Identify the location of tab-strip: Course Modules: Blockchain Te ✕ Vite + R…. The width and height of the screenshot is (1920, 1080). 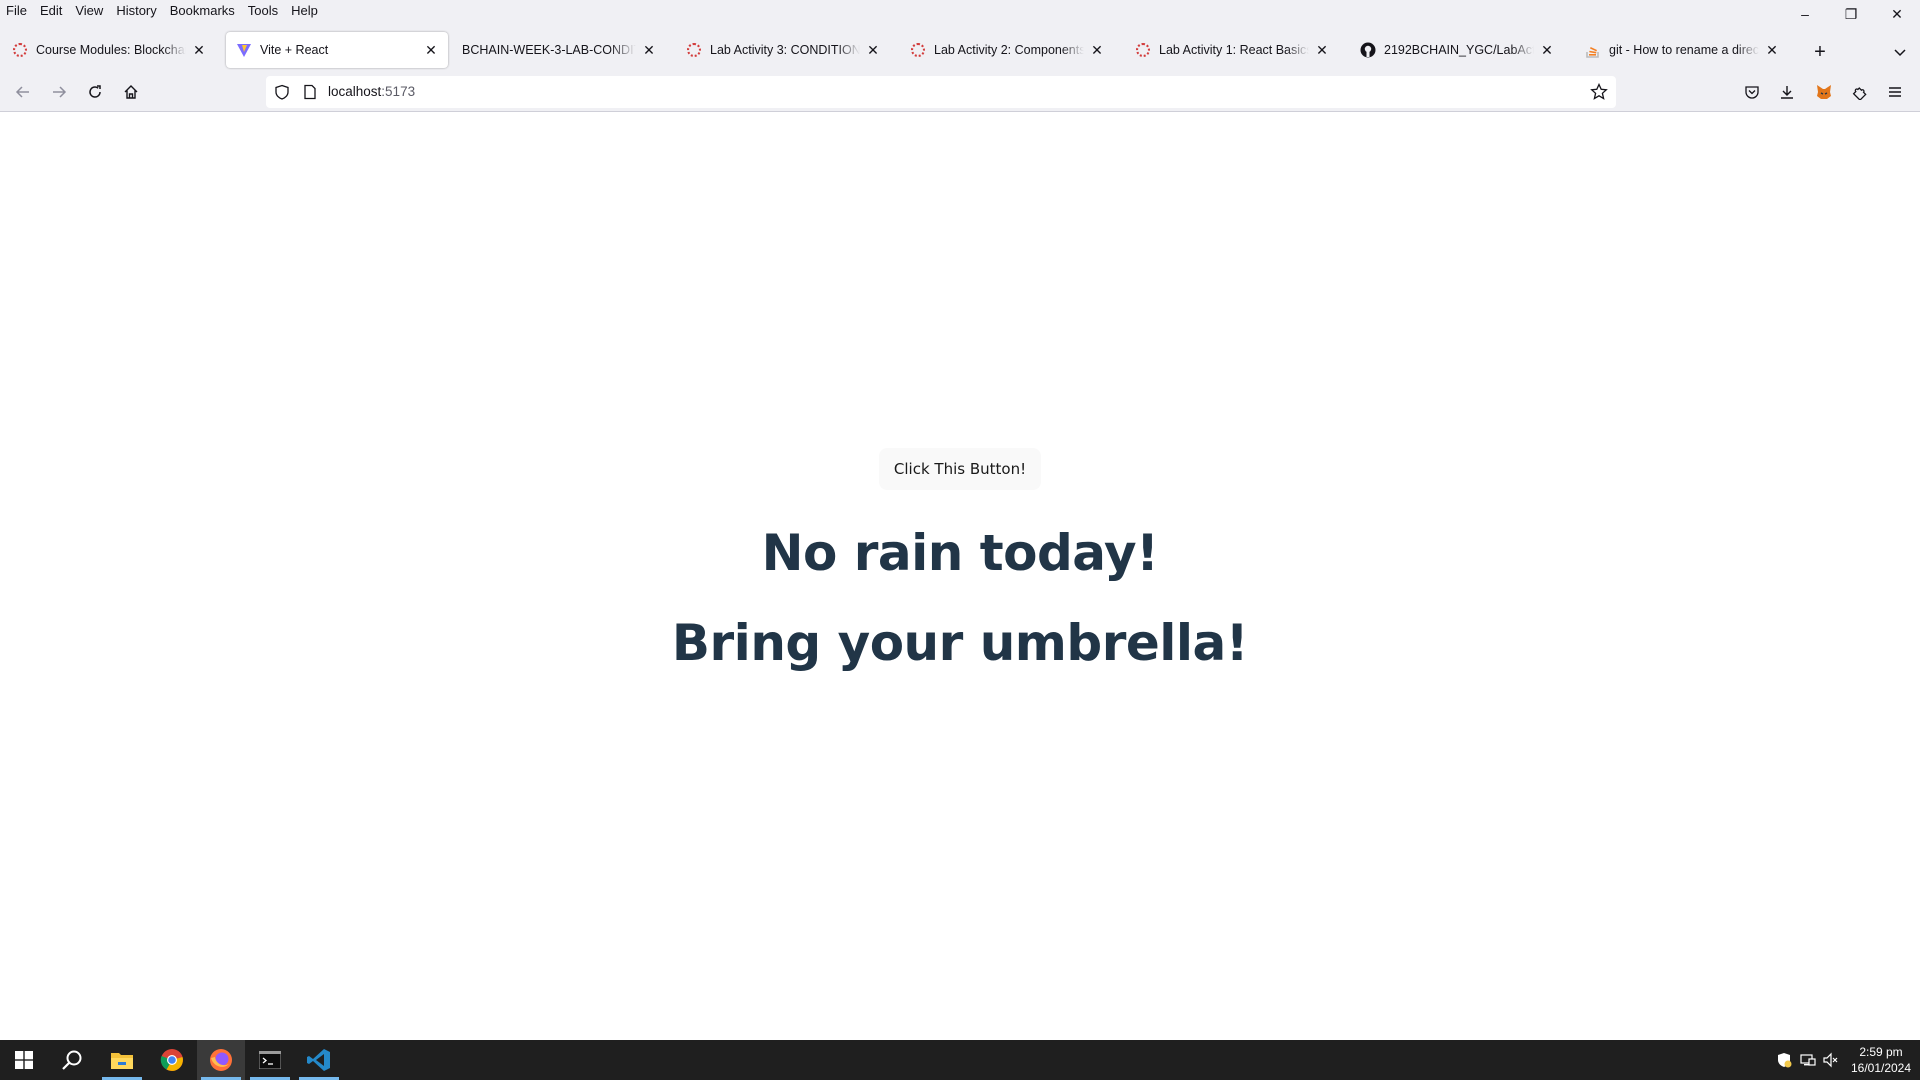
(960, 50).